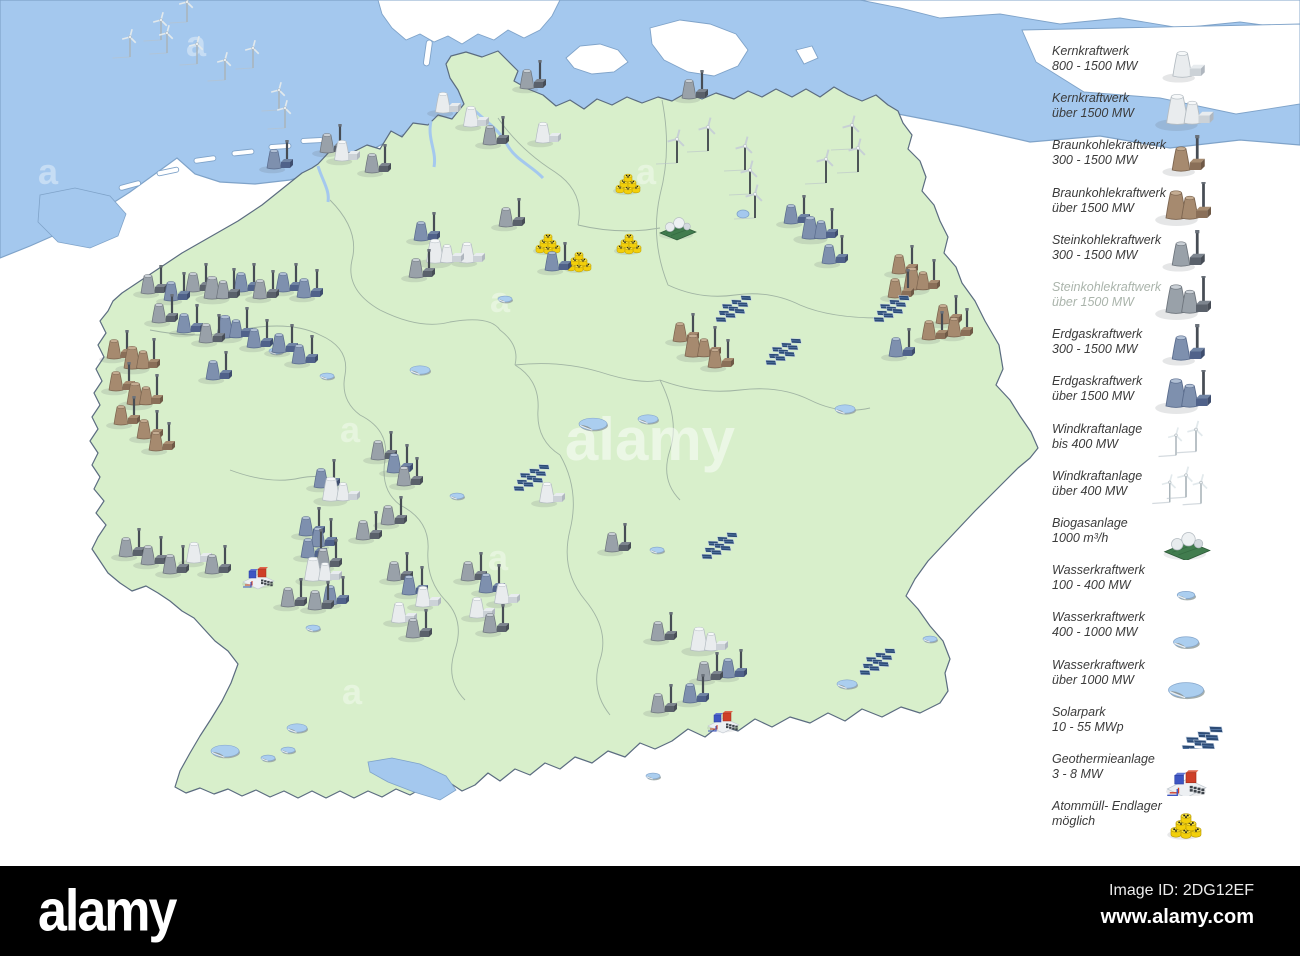 This screenshot has height=956, width=1300. I want to click on legend-item-wind_l: Windkraftanlage über 400 MW, so click(1168, 489).